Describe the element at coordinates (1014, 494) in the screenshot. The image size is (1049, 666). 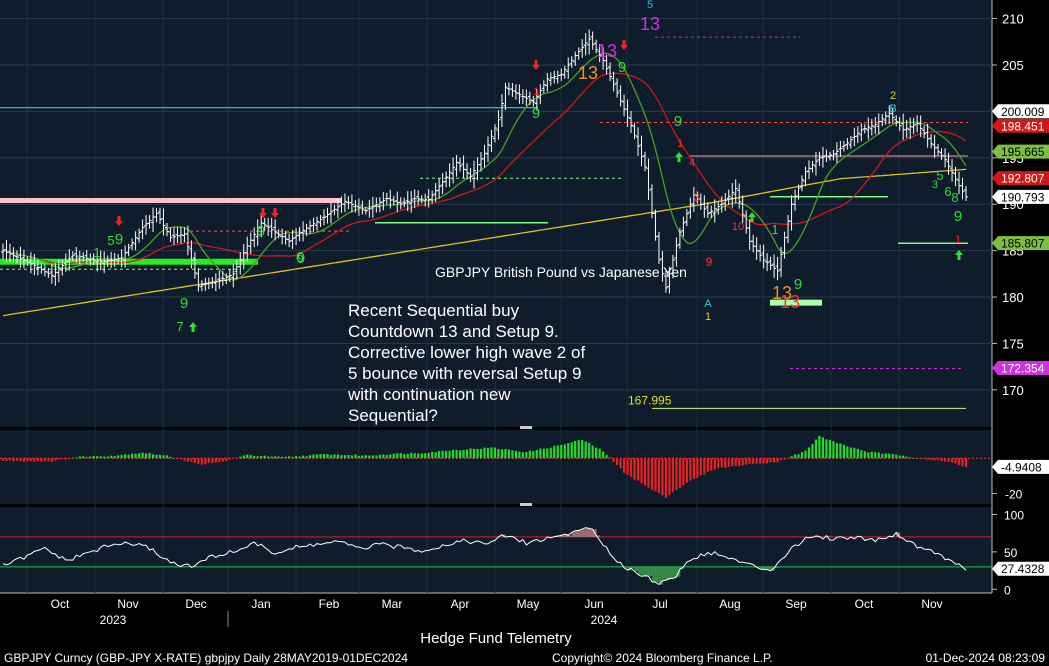
I see `momentum-tick-label: -20` at that location.